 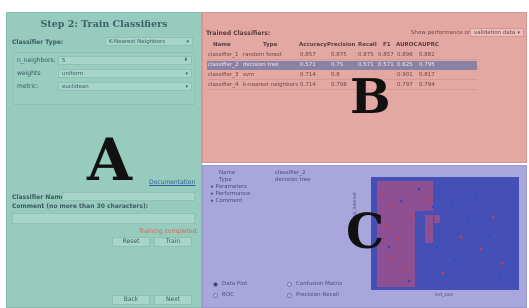 I want to click on cell: classifier_4, so click(x=223, y=85).